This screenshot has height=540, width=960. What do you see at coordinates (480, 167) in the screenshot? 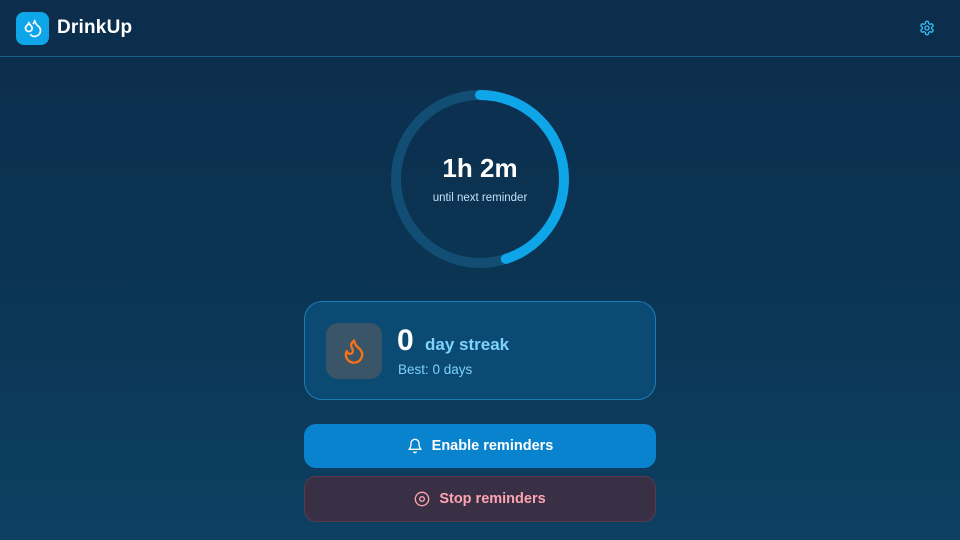
I see `time-remaining: 1h 2m` at bounding box center [480, 167].